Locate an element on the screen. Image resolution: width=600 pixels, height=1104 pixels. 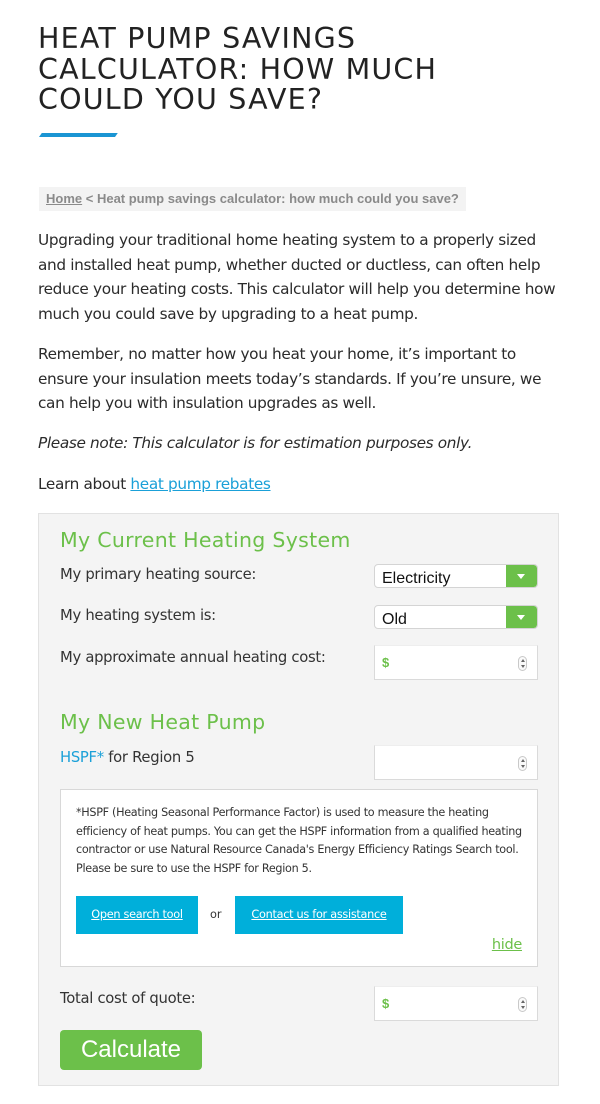
heating-source-label: My primary heating source: is located at coordinates (158, 574).